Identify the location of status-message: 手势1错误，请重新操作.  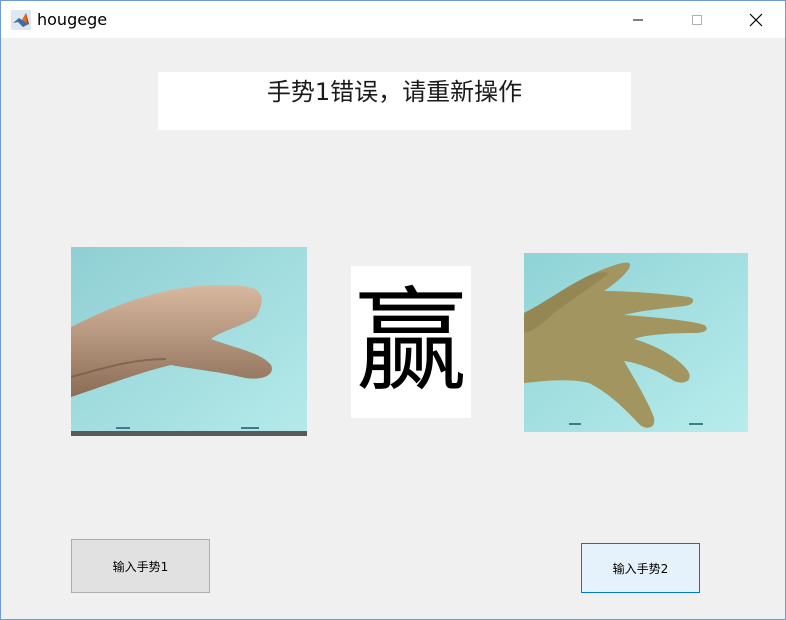
(394, 92).